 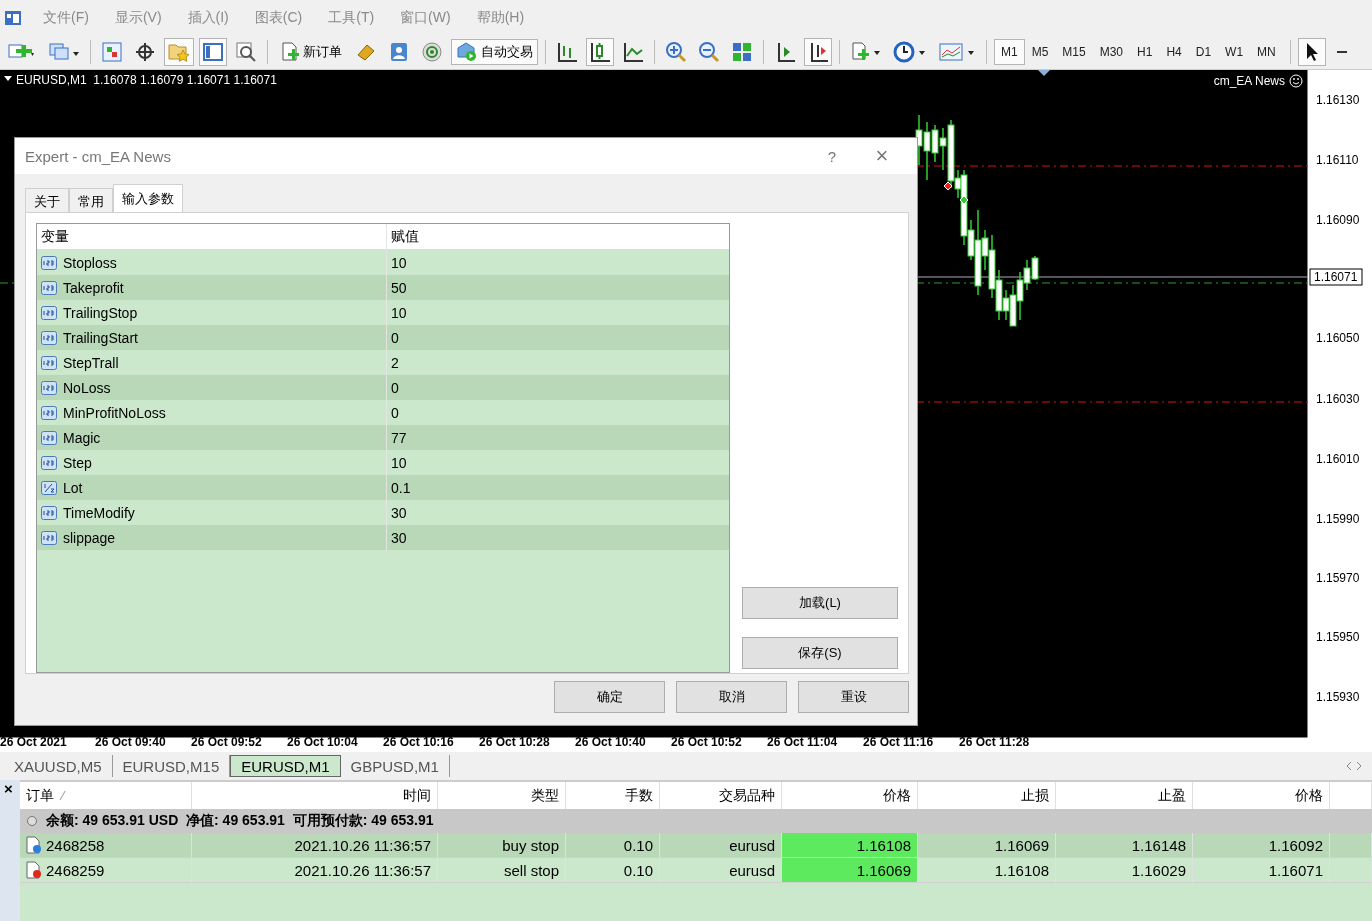 I want to click on column-header: 变量, so click(x=212, y=236).